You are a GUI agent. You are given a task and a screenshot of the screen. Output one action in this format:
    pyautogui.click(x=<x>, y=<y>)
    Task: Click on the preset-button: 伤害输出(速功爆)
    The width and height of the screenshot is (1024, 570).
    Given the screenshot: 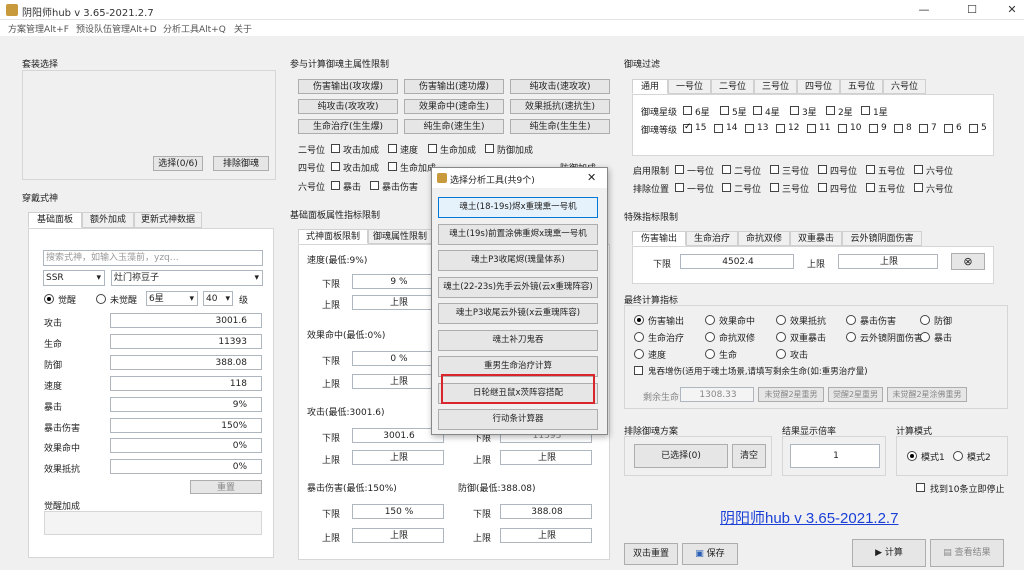 What is the action you would take?
    pyautogui.click(x=454, y=86)
    